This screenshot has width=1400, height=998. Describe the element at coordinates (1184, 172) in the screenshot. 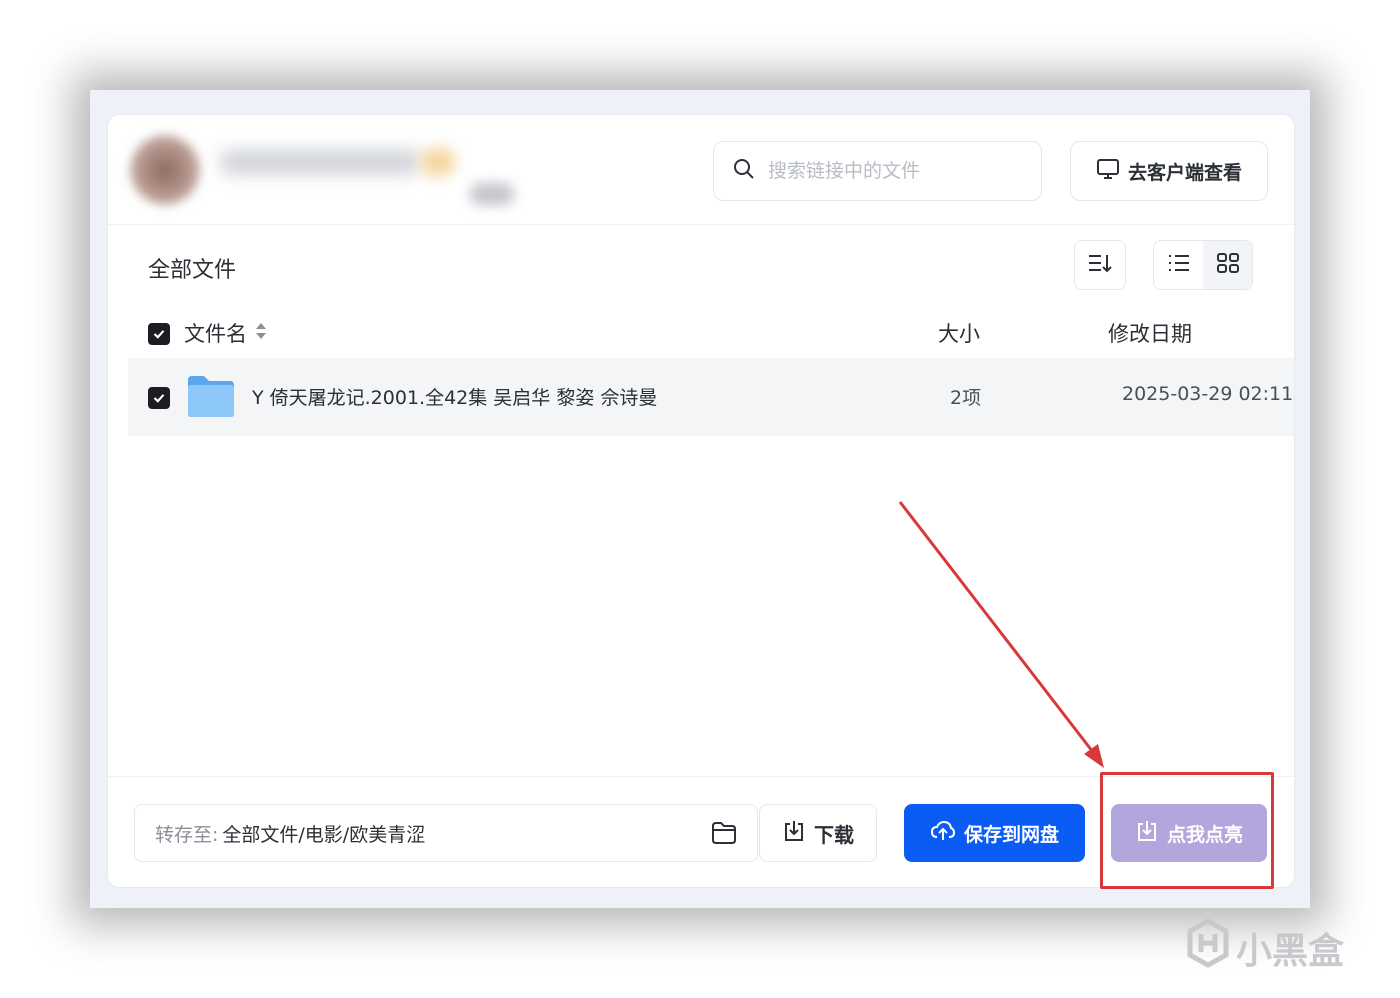

I see `open-client-label: 去客户端查看` at that location.